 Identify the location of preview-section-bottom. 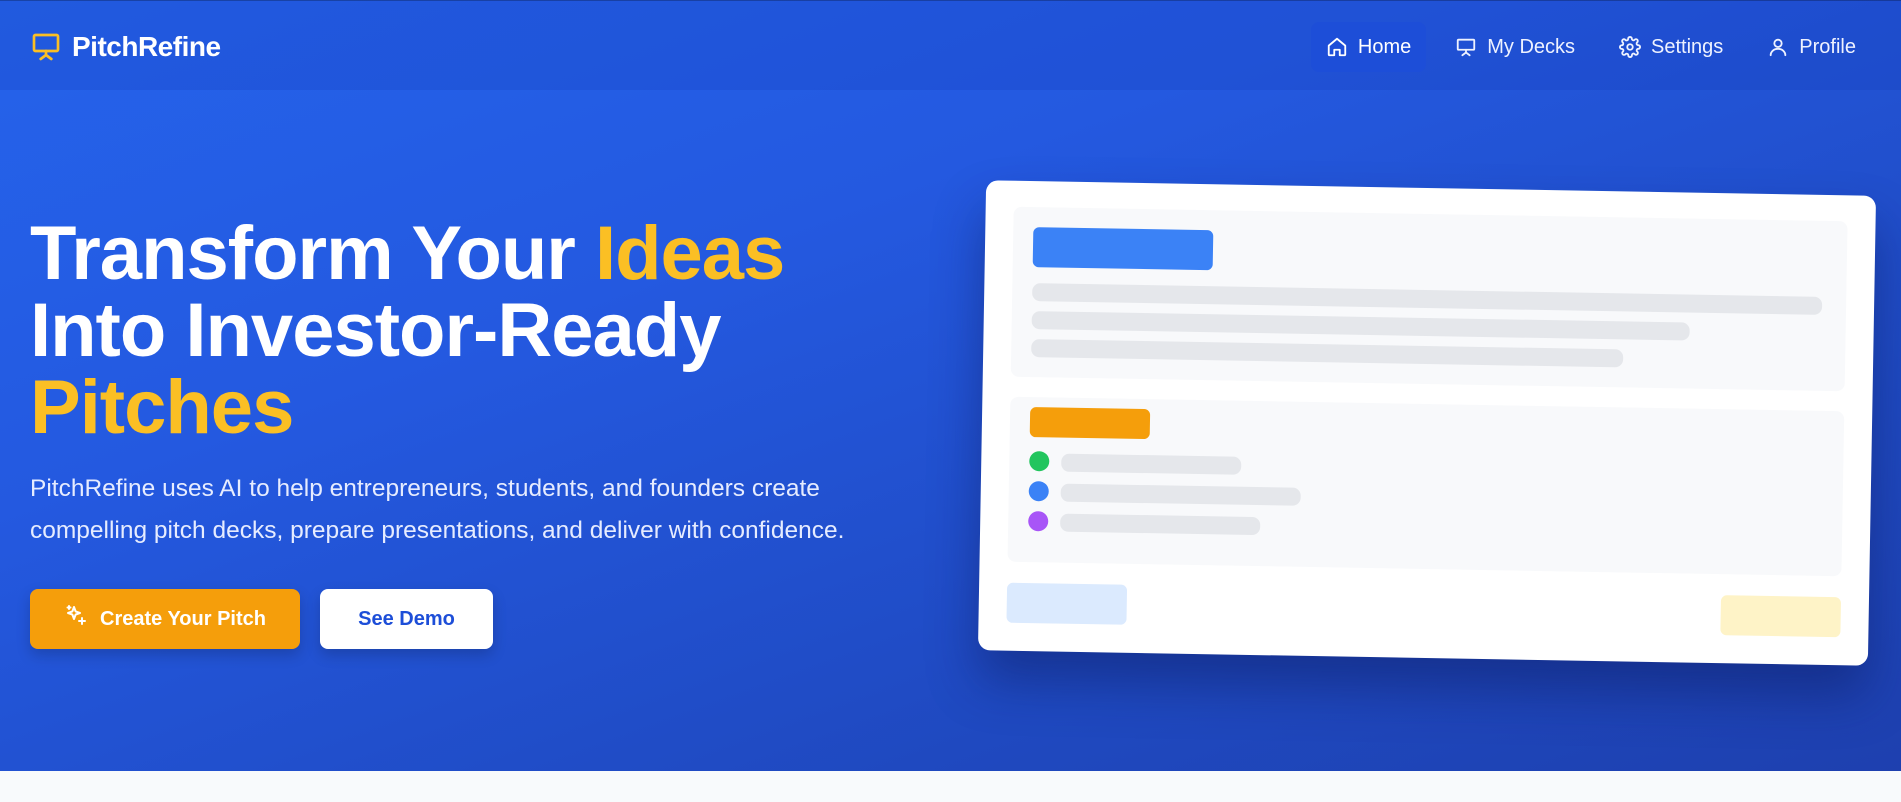
(1426, 486).